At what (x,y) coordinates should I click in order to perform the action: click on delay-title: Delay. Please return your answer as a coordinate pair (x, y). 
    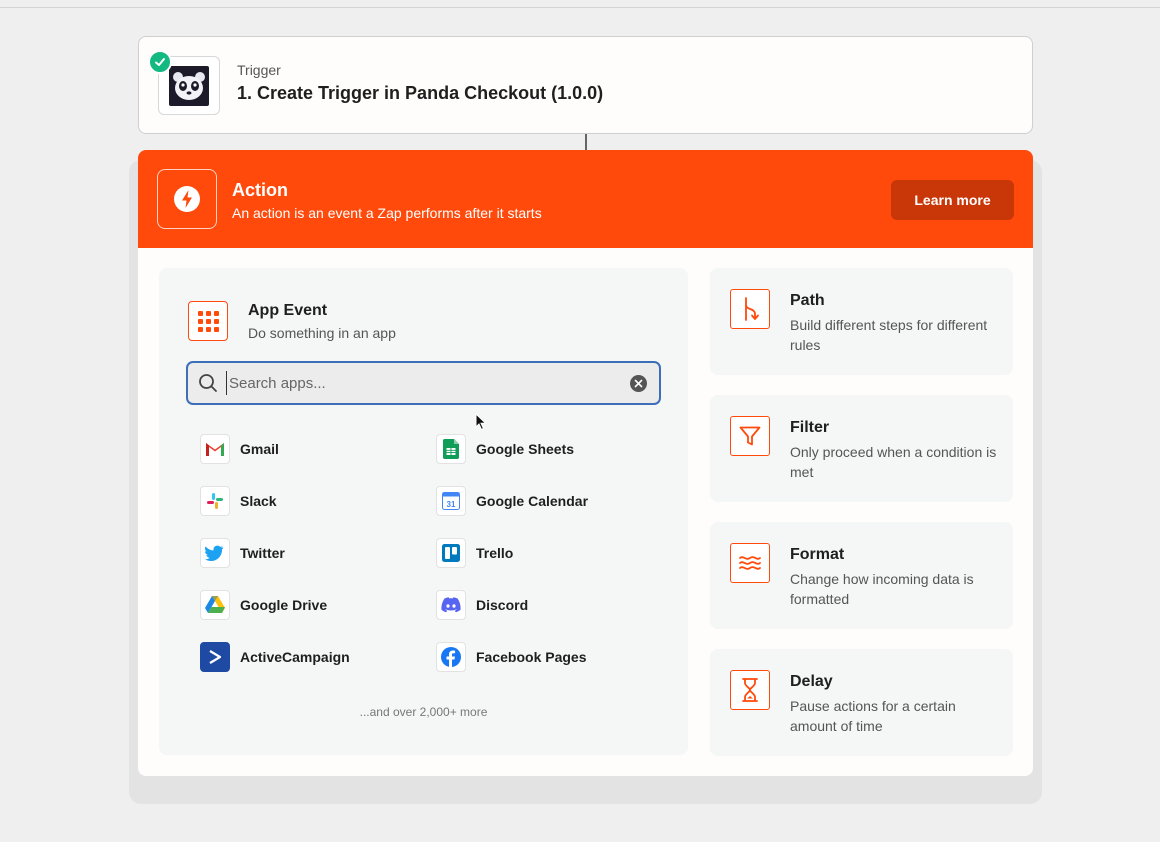
    Looking at the image, I should click on (811, 681).